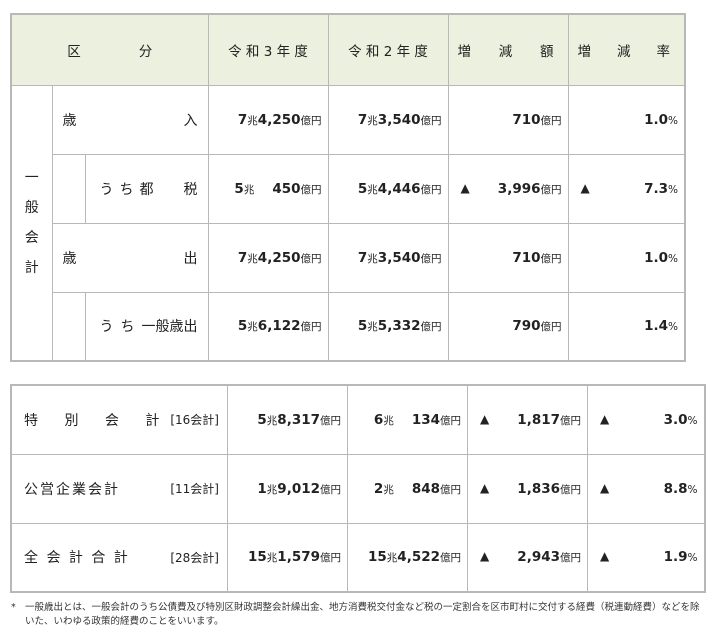 The width and height of the screenshot is (712, 634). I want to click on difference-cell: ▲ 1,836億円, so click(527, 488).